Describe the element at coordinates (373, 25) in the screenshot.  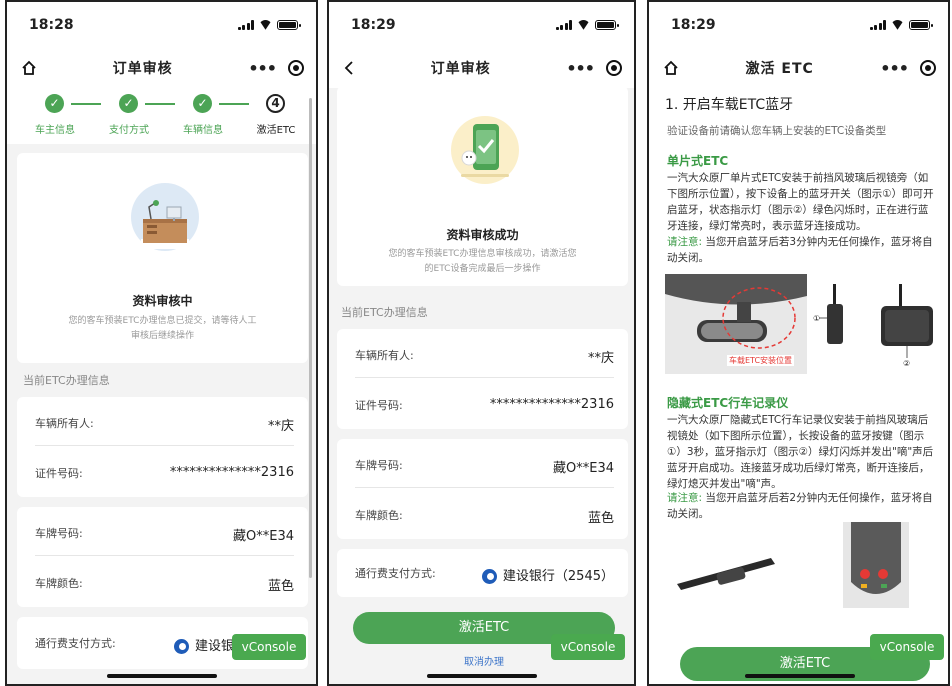
I see `status-time: 18:29` at that location.